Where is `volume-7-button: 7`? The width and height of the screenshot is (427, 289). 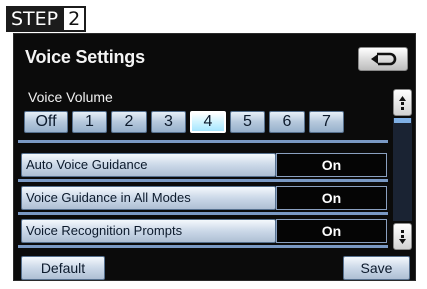
volume-7-button: 7 is located at coordinates (326, 122).